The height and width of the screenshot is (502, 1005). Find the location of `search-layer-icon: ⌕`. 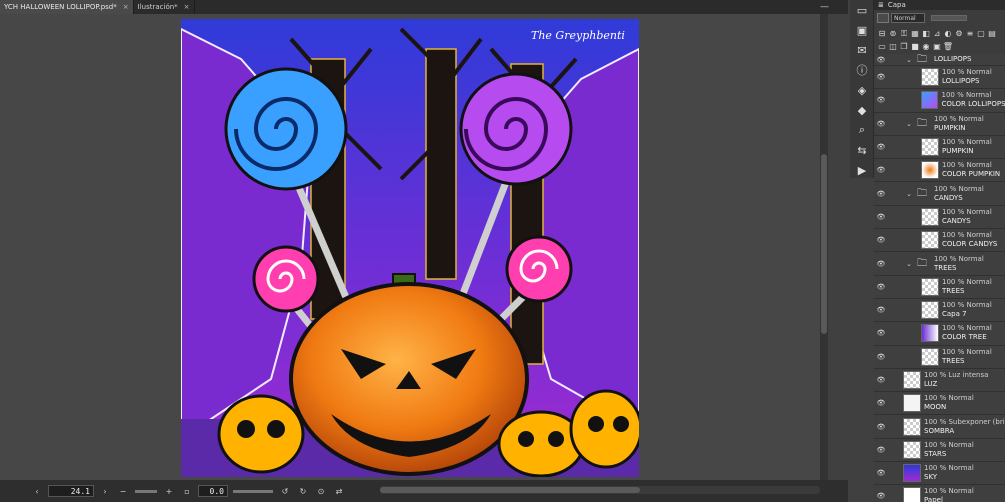

search-layer-icon: ⌕ is located at coordinates (862, 130).